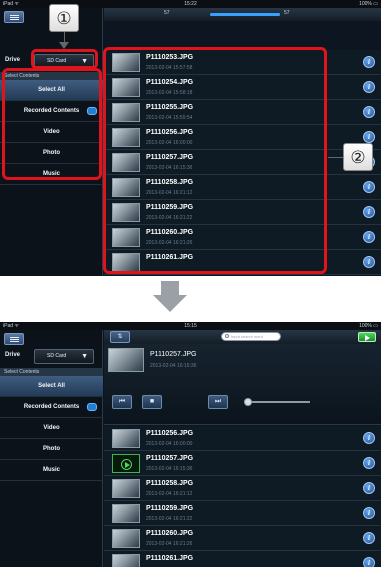 The width and height of the screenshot is (381, 567). I want to click on play-button, so click(367, 337).